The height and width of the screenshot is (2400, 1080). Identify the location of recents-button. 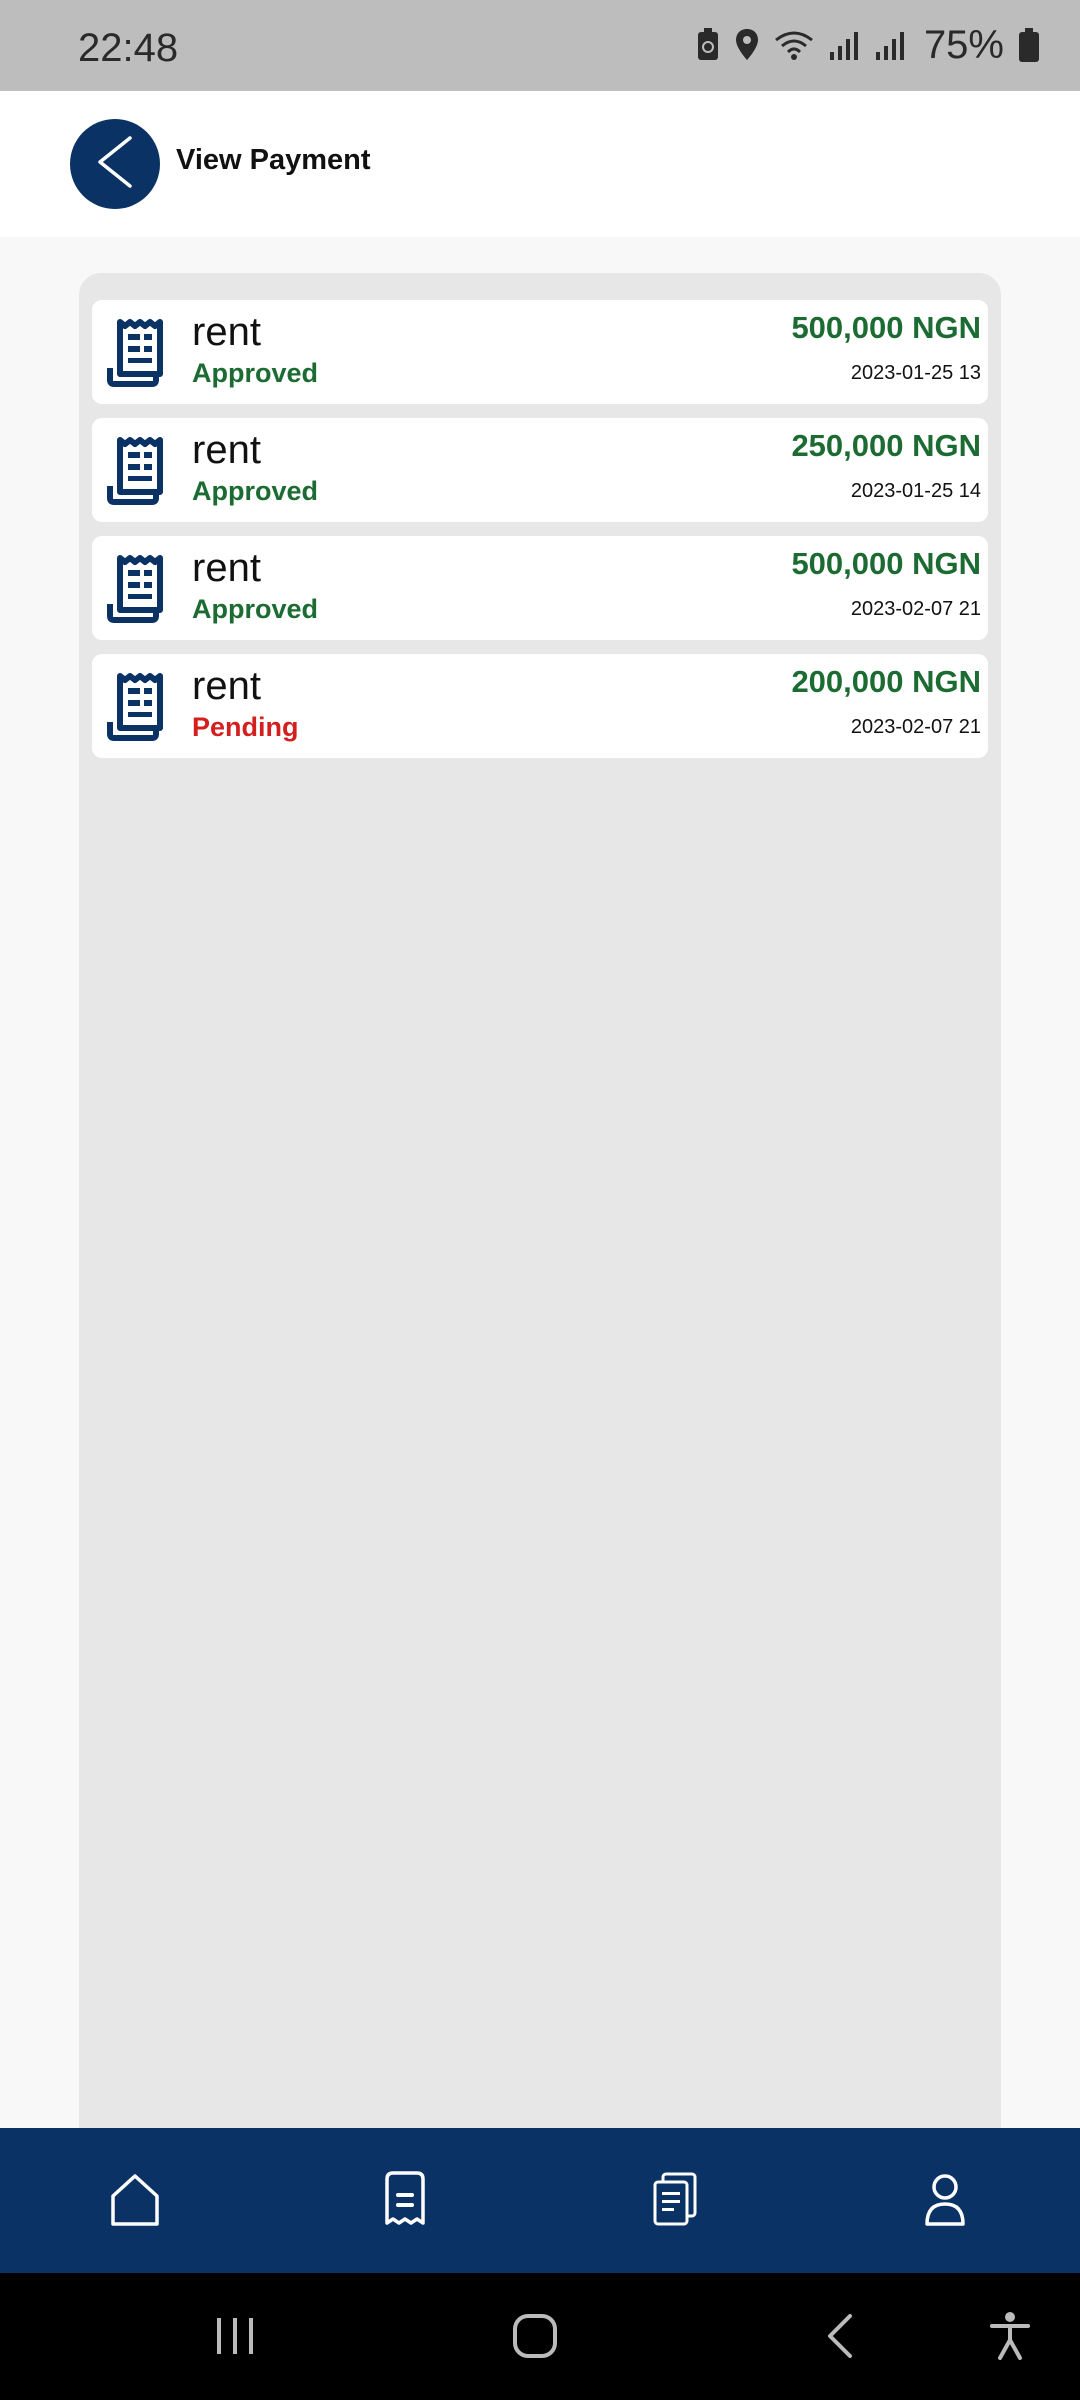
(235, 2338).